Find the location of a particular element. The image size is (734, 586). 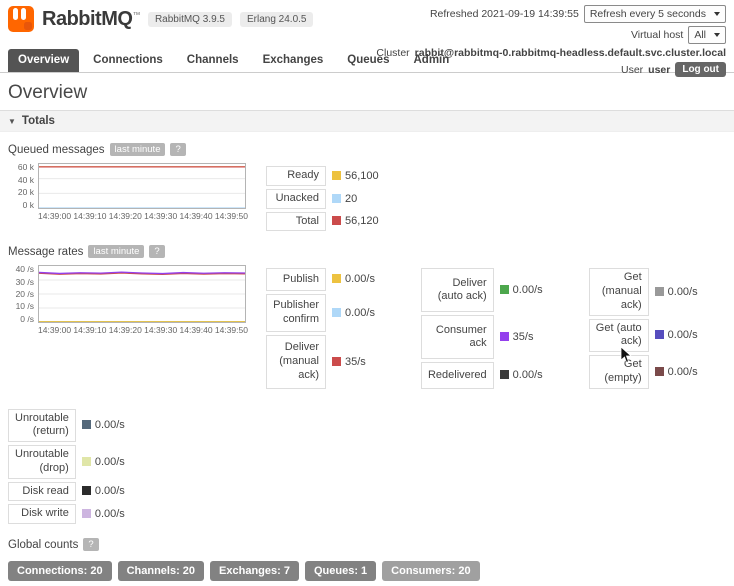

global-counts-help-icon: ? is located at coordinates (91, 544).